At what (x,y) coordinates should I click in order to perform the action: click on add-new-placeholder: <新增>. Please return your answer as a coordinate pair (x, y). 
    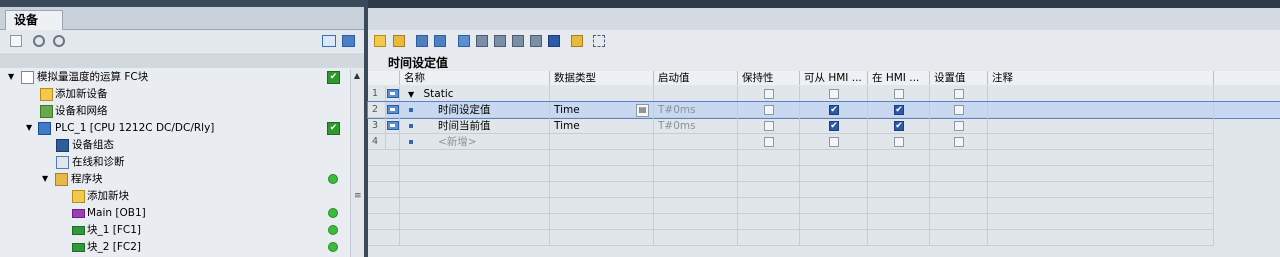
    Looking at the image, I should click on (457, 142).